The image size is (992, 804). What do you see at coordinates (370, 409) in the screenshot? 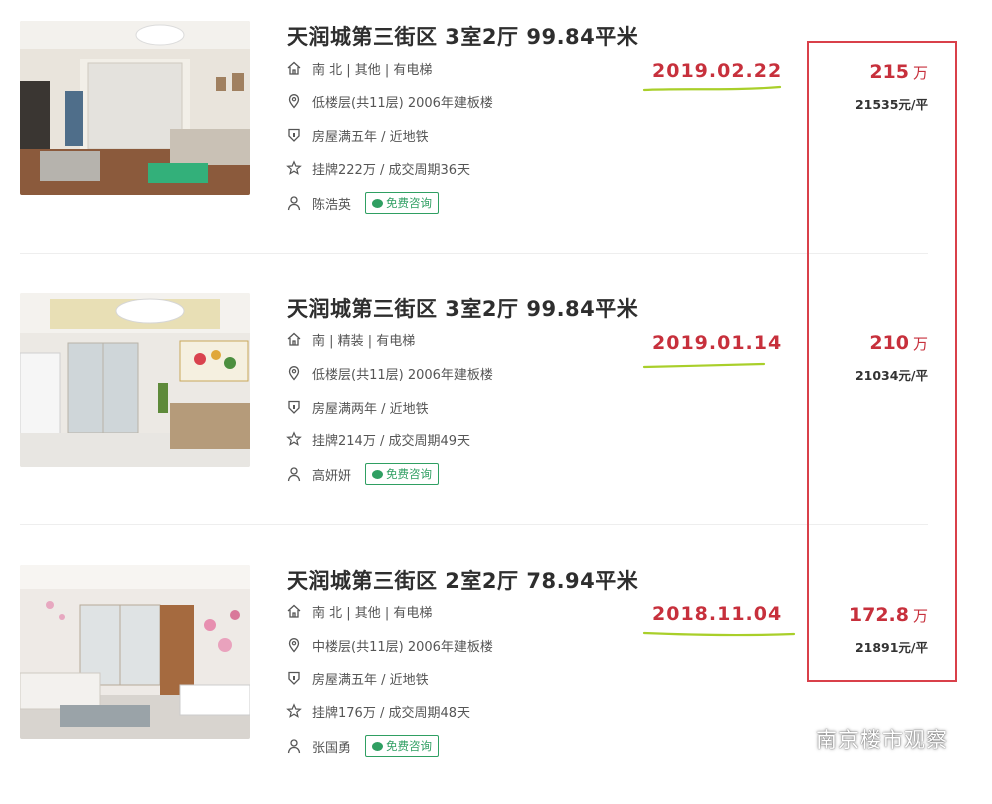
I see `tags-text: 房屋满两年 / 近地铁` at bounding box center [370, 409].